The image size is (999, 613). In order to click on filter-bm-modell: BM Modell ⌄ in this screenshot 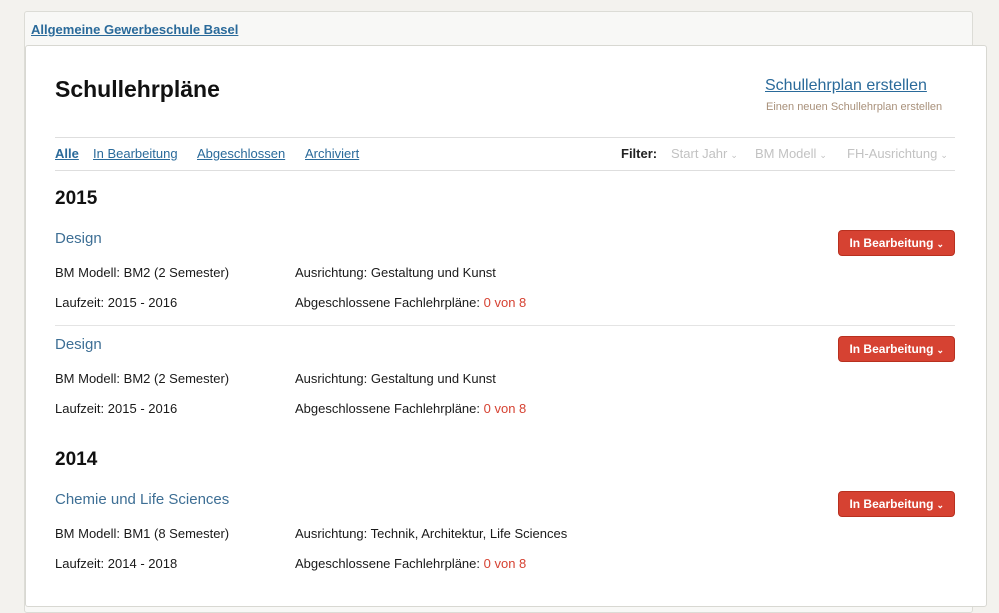, I will do `click(791, 153)`.